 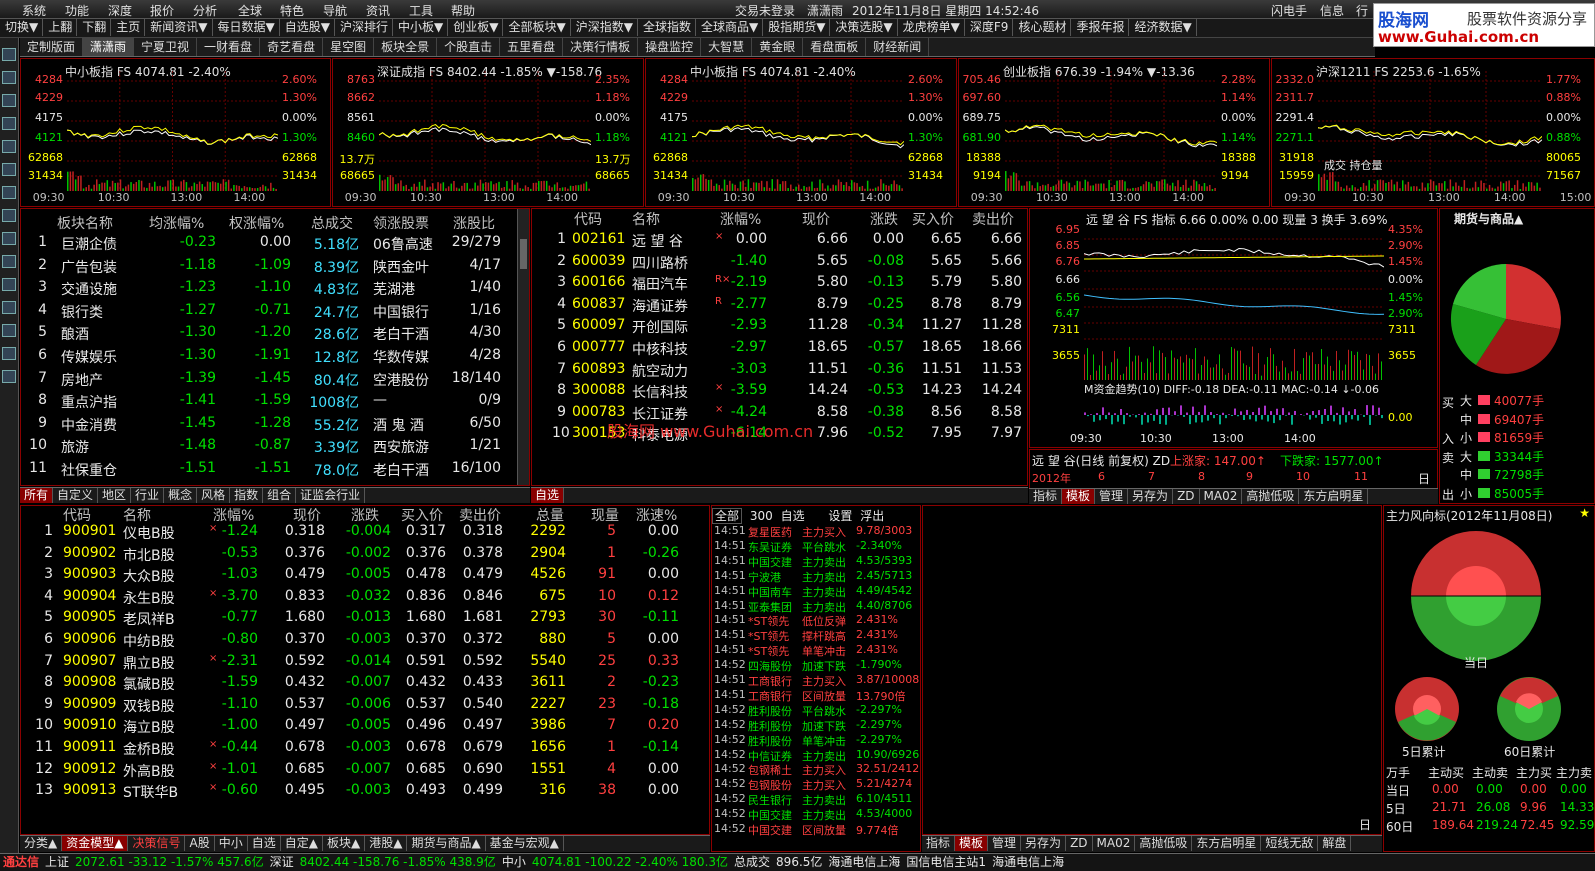 I want to click on tab-3: 一财看盘, so click(x=229, y=47).